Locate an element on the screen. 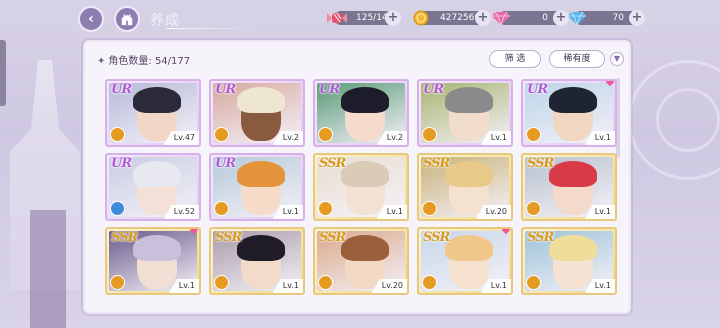  side-drawer-tab is located at coordinates (3, 73).